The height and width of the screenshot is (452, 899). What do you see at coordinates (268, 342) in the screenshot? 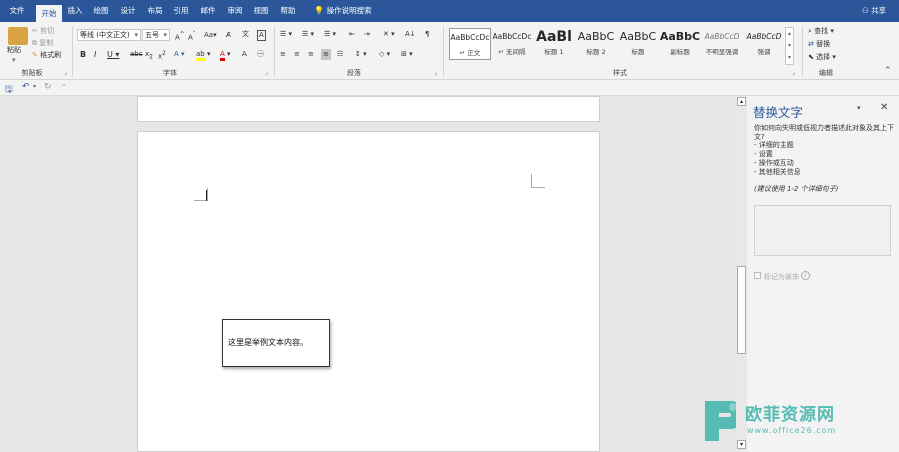
I see `text-box-content: 这里是举例文本内容。` at bounding box center [268, 342].